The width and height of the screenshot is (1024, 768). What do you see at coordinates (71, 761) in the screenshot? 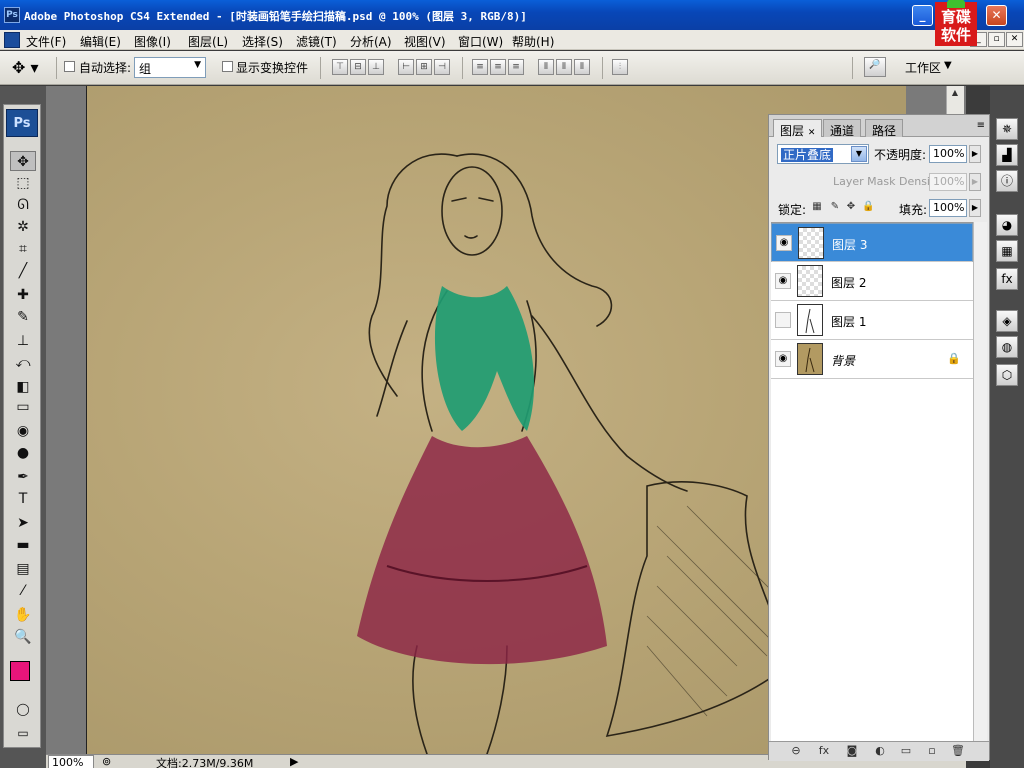
I see `zoom-field: 100%` at bounding box center [71, 761].